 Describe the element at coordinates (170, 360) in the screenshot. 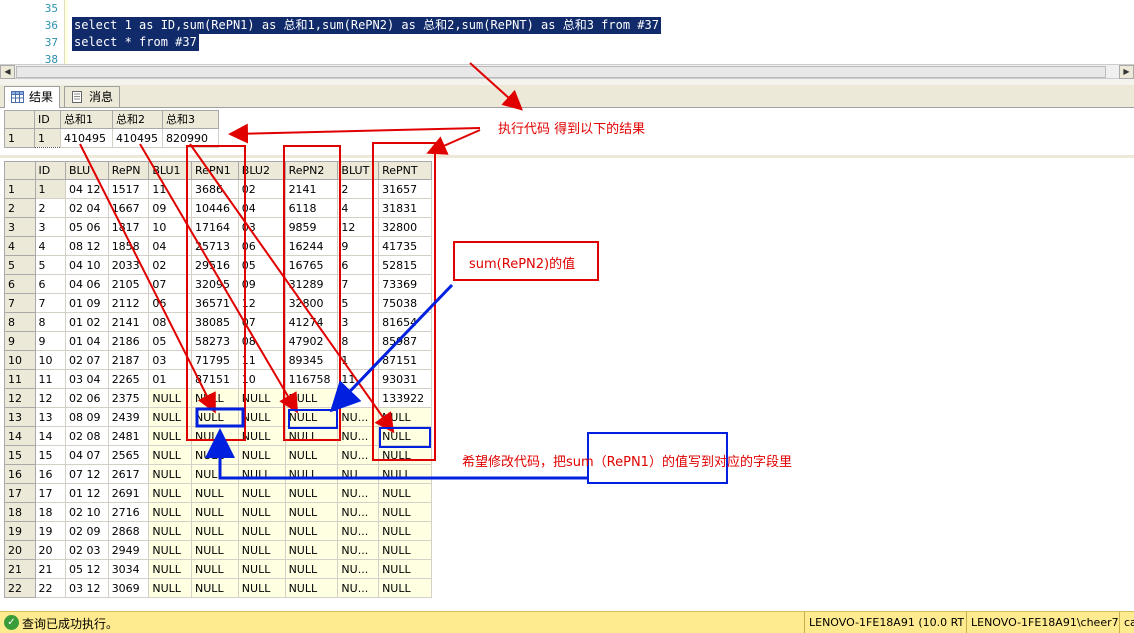

I see `grid-cell: 03` at that location.